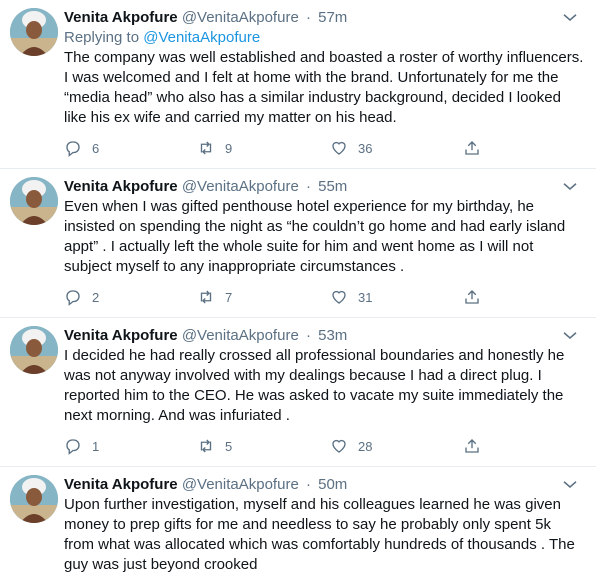 Image resolution: width=596 pixels, height=585 pixels. I want to click on retweet-count: 9, so click(229, 148).